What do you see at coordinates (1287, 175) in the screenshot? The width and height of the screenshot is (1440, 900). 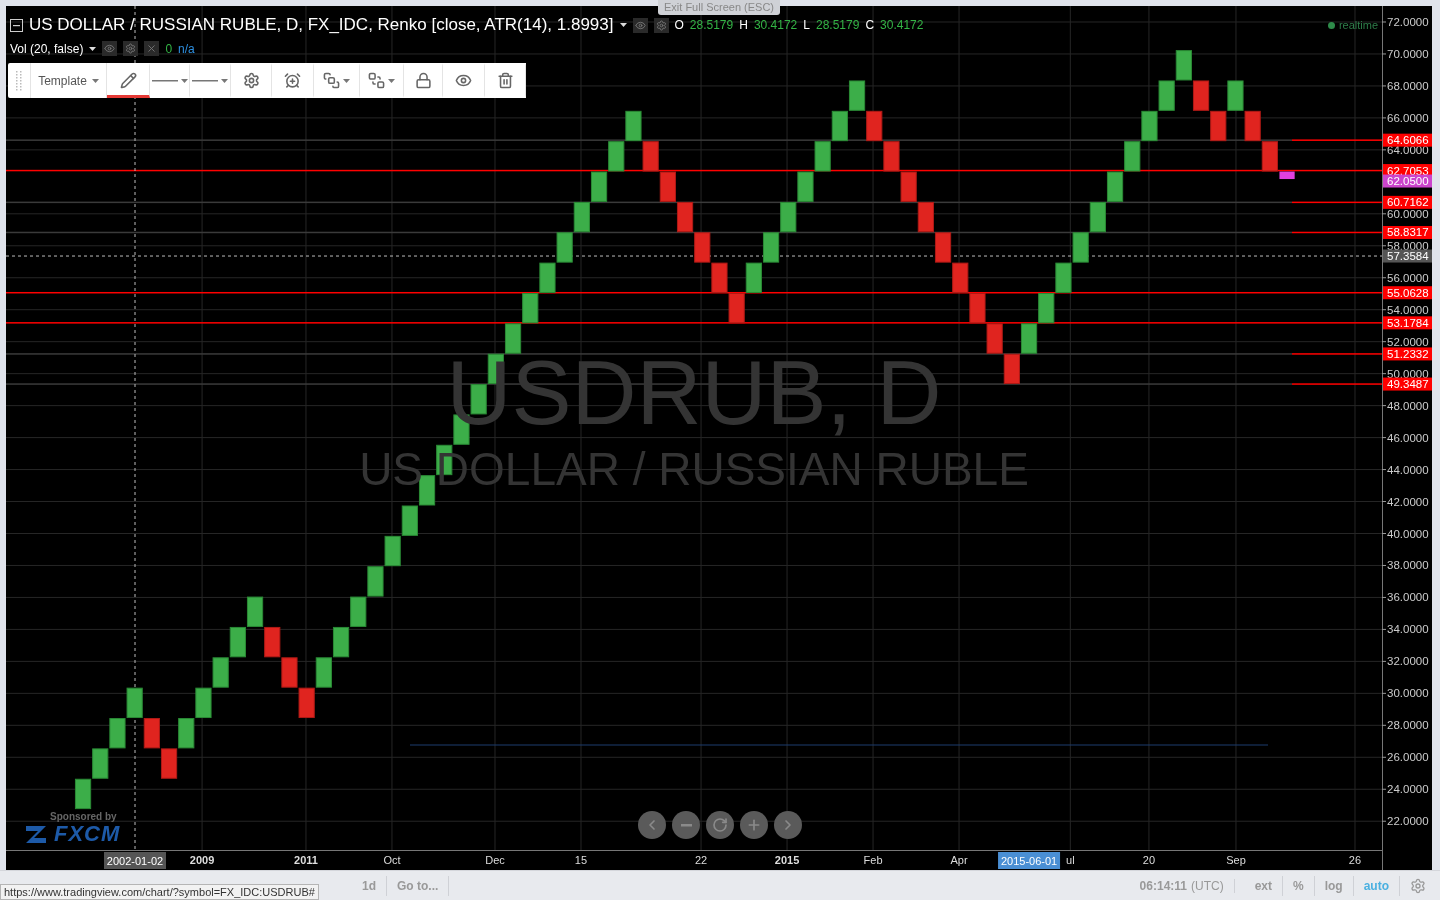 I see `current-price-marker` at bounding box center [1287, 175].